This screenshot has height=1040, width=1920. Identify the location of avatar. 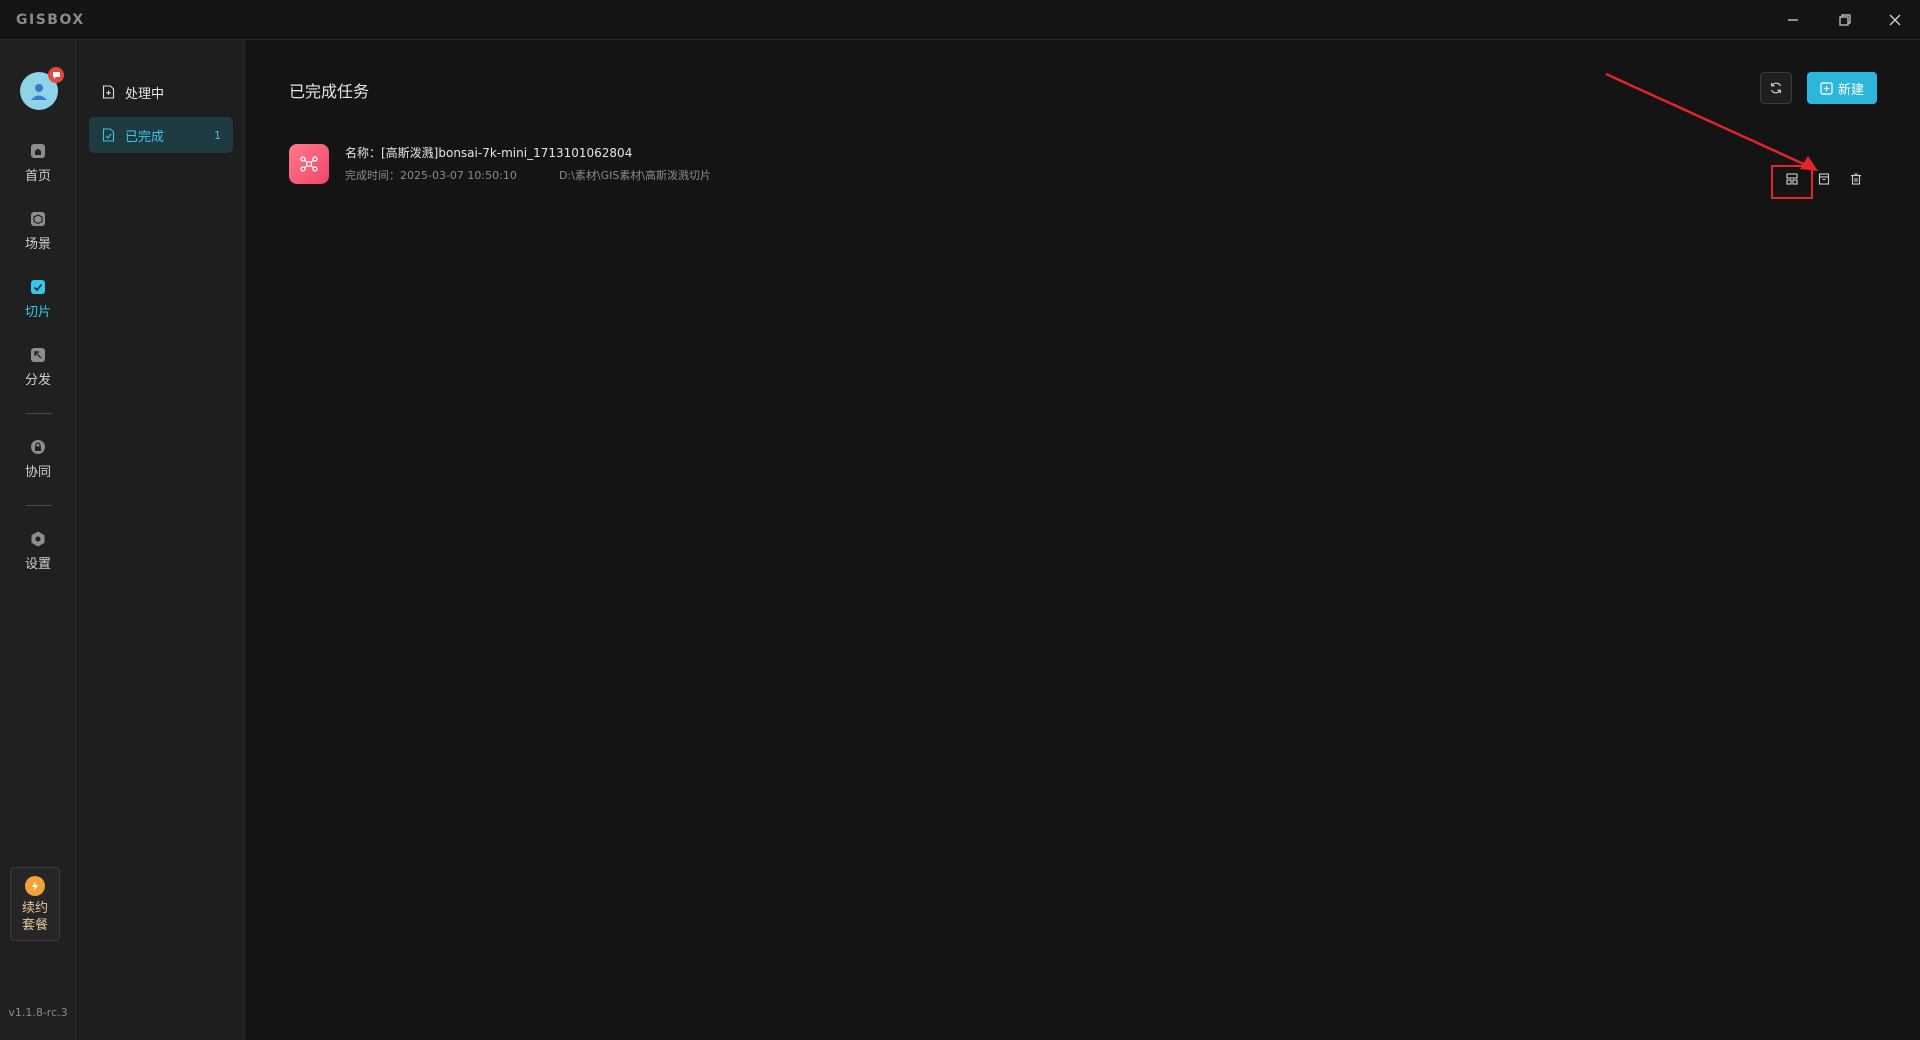
(42, 88).